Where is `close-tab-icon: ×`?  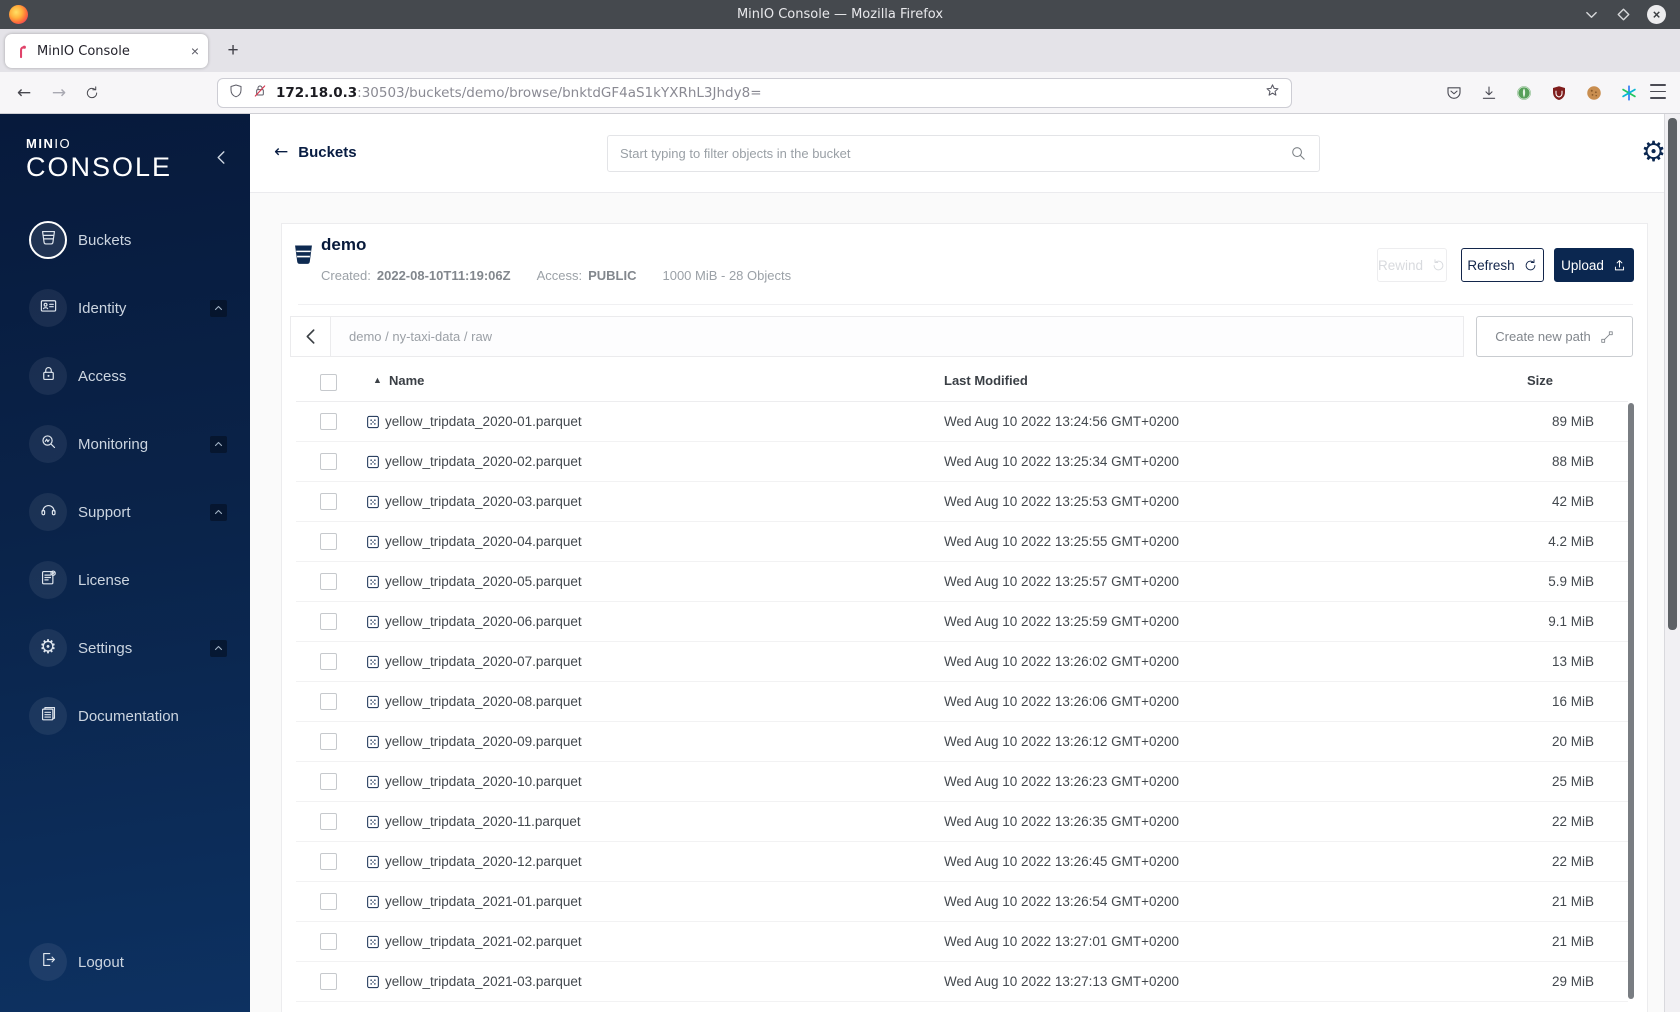
close-tab-icon: × is located at coordinates (195, 51).